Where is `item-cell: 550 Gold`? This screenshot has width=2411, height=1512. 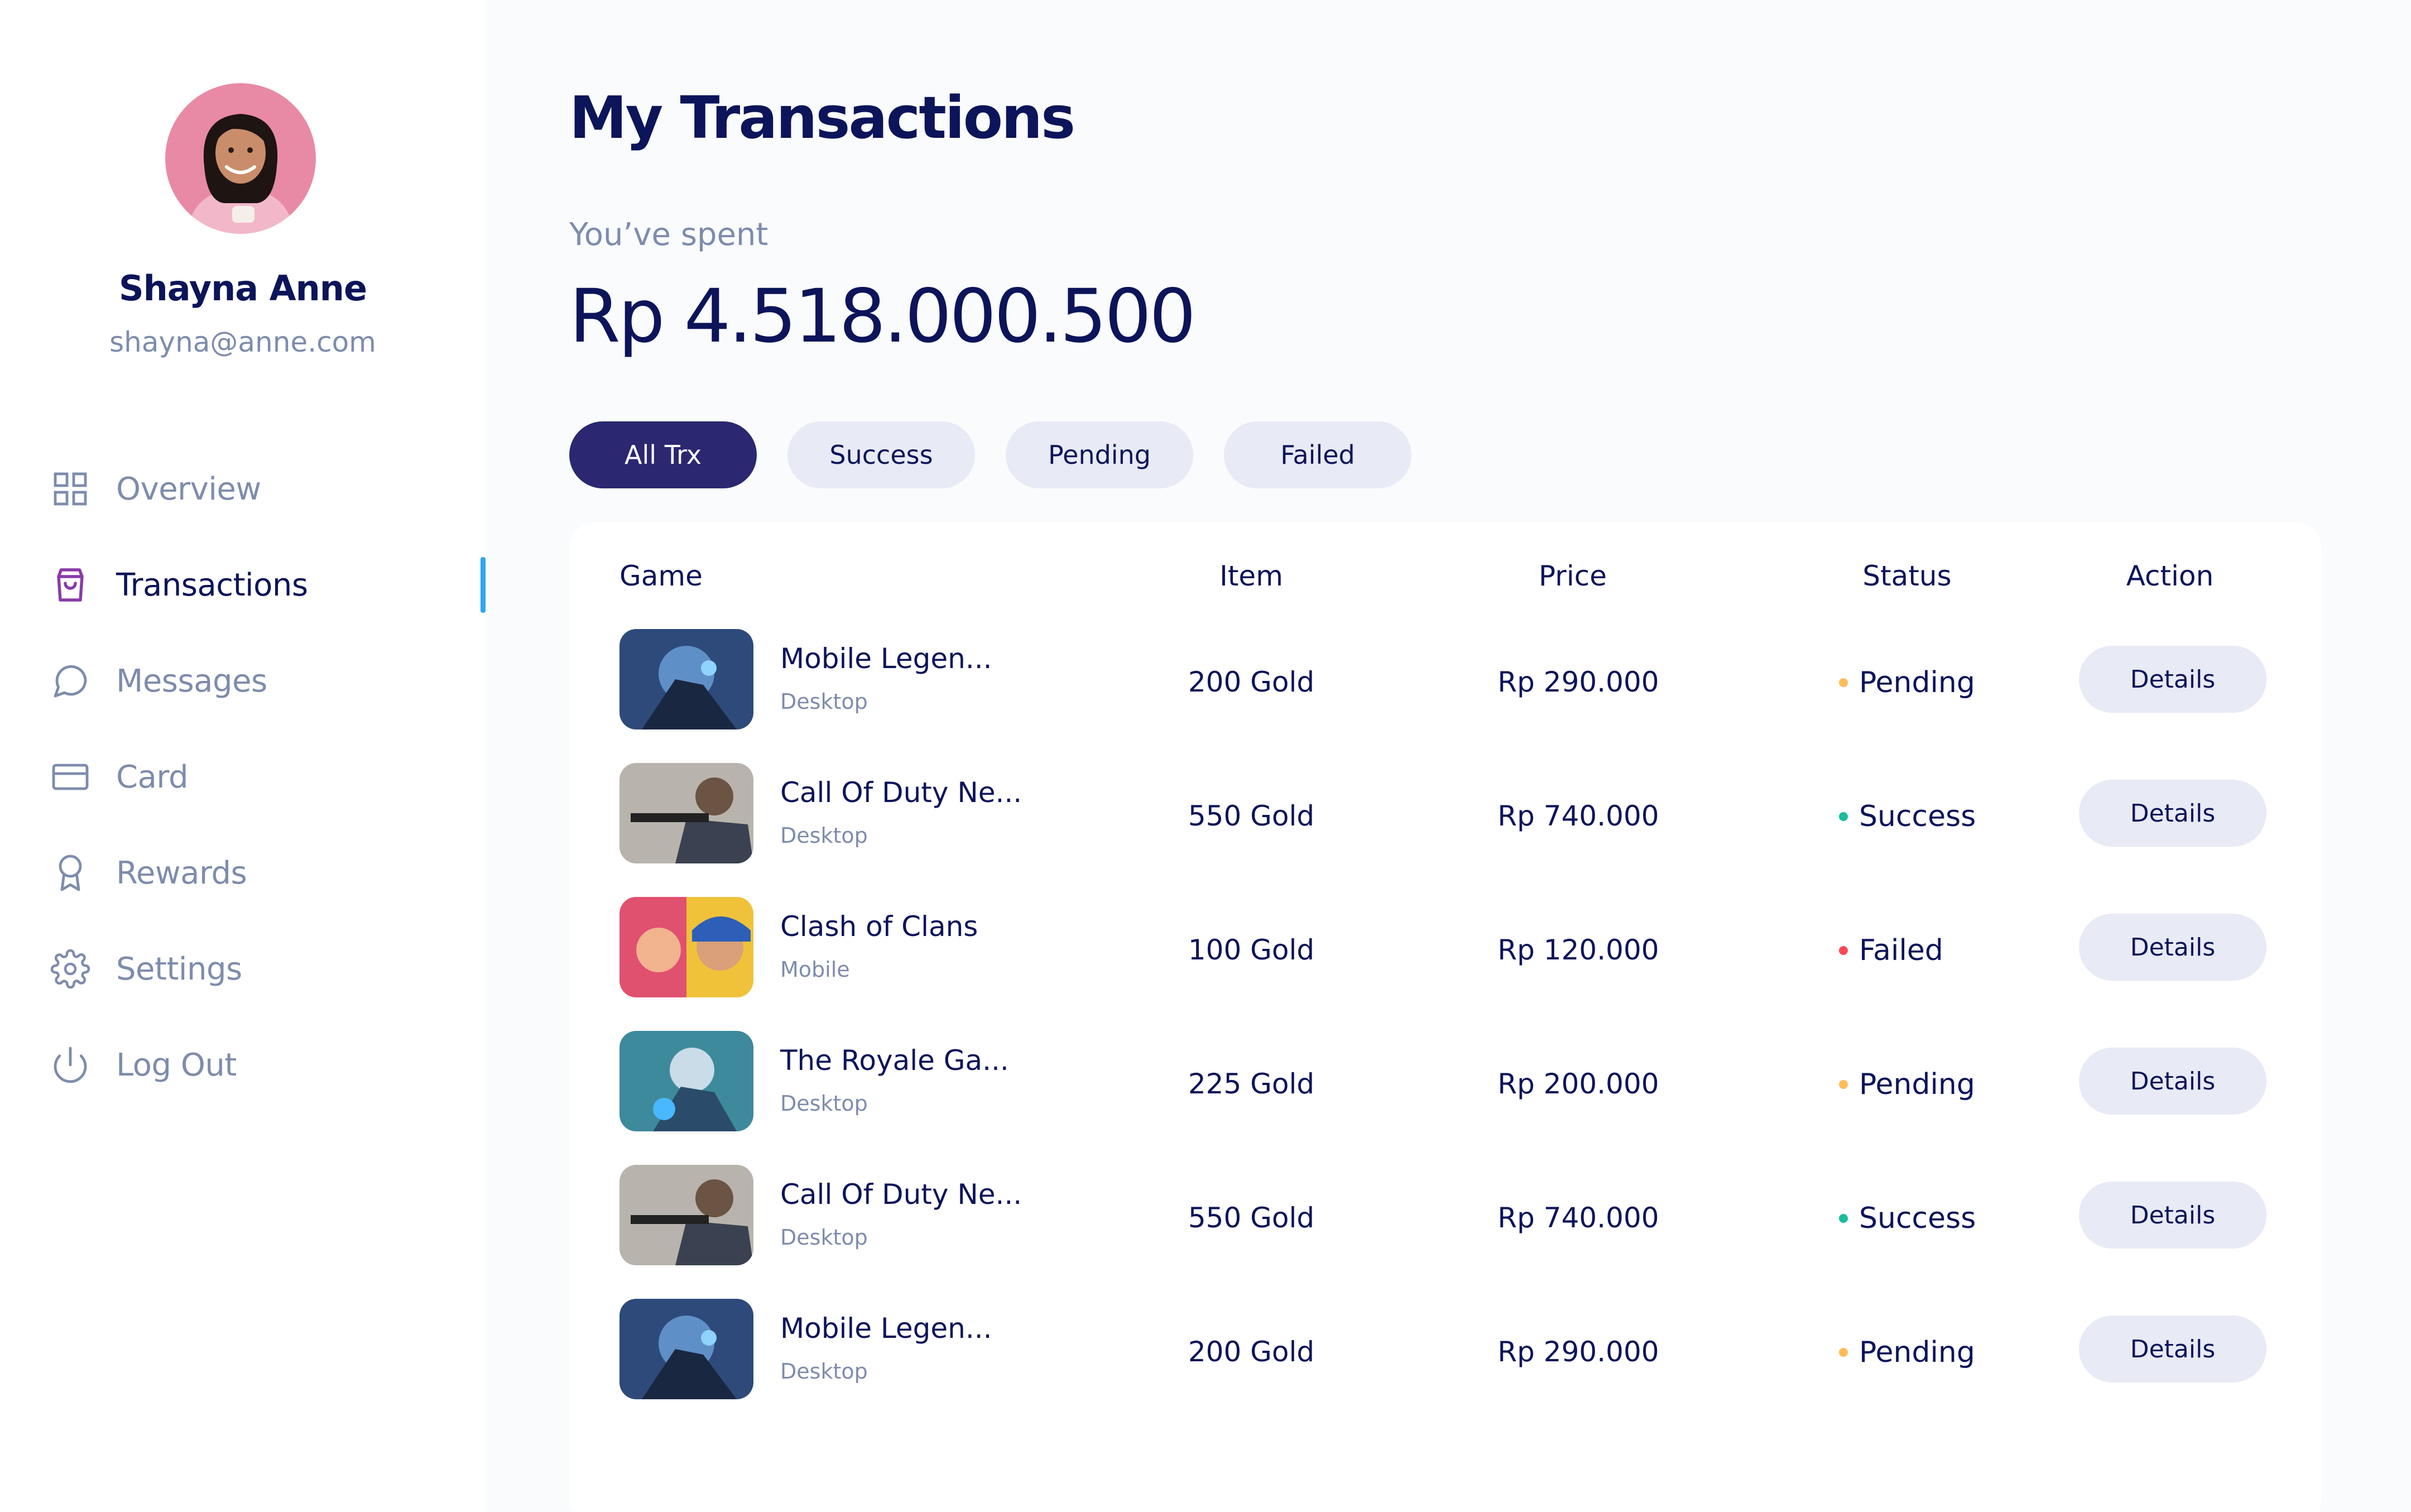 item-cell: 550 Gold is located at coordinates (1252, 816).